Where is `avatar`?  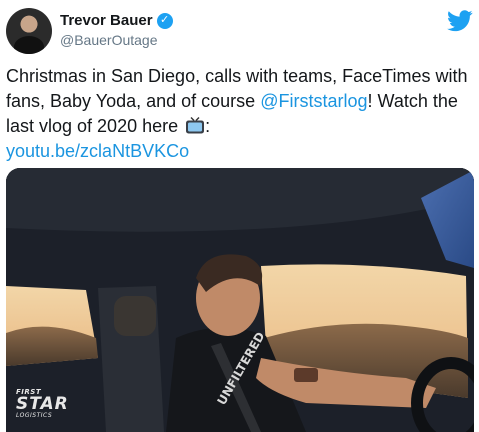 avatar is located at coordinates (29, 31).